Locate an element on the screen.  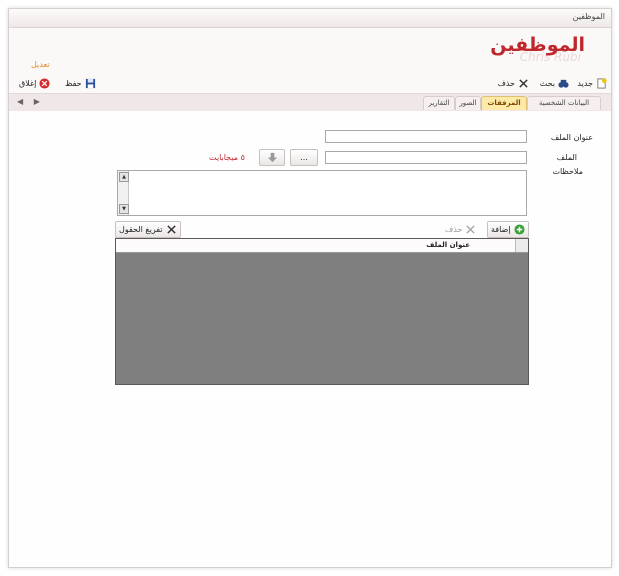
scroll-down-icon: ▼ is located at coordinates (124, 209).